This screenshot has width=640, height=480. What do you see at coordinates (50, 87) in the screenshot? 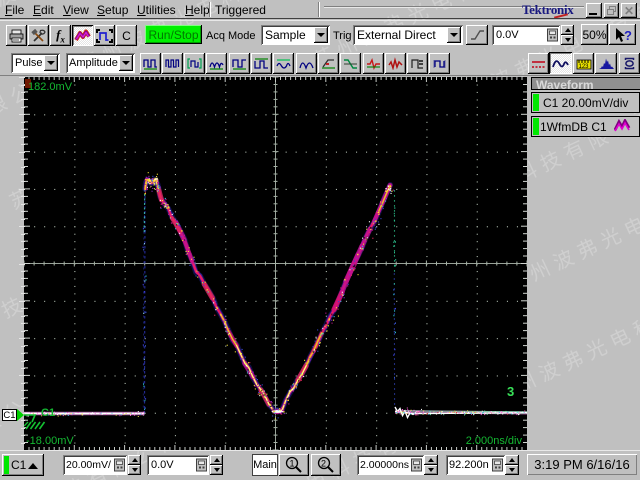
I see `svg-text: 182.0mV` at bounding box center [50, 87].